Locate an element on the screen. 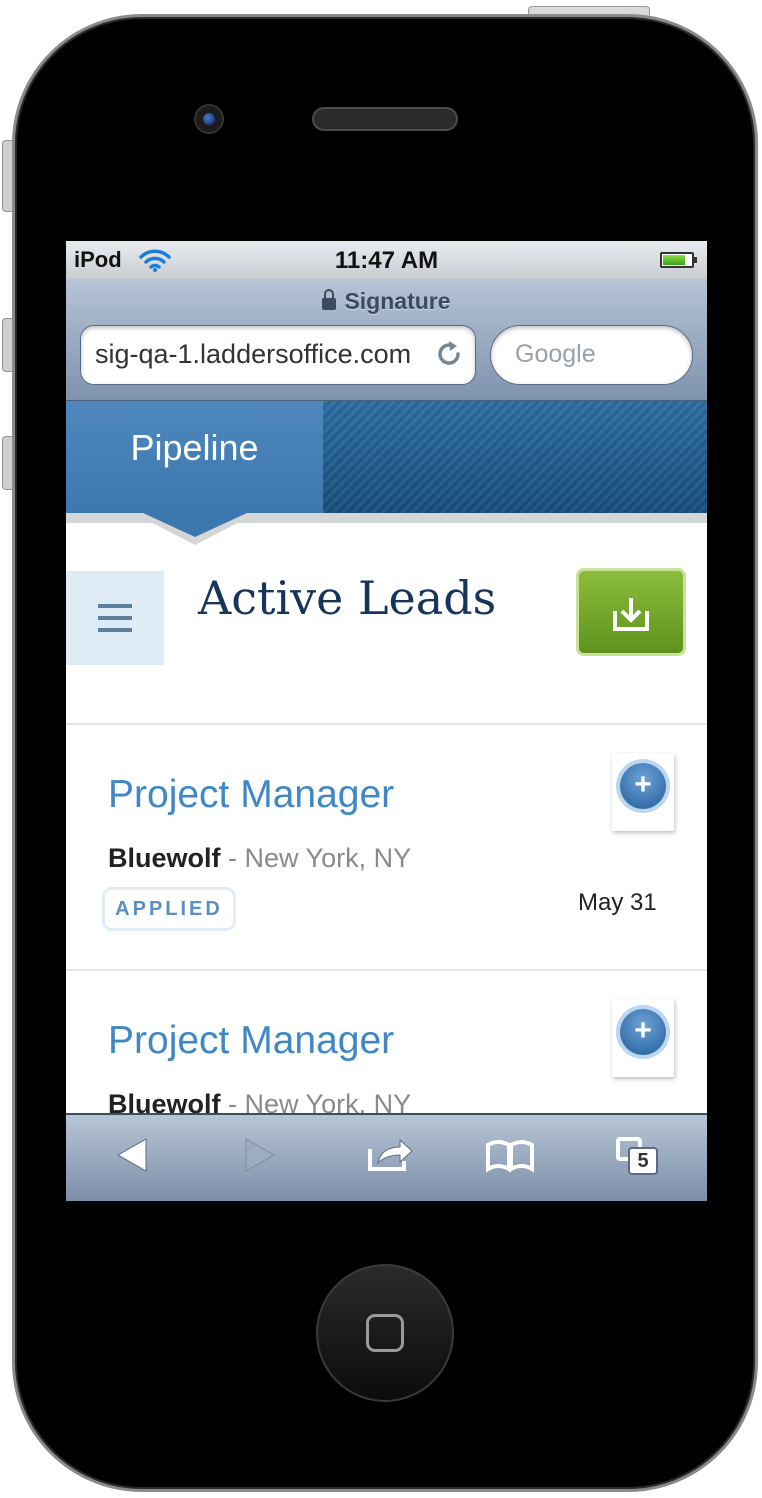 Image resolution: width=762 pixels, height=1498 pixels. browser-toolbar: 5 is located at coordinates (386, 1157).